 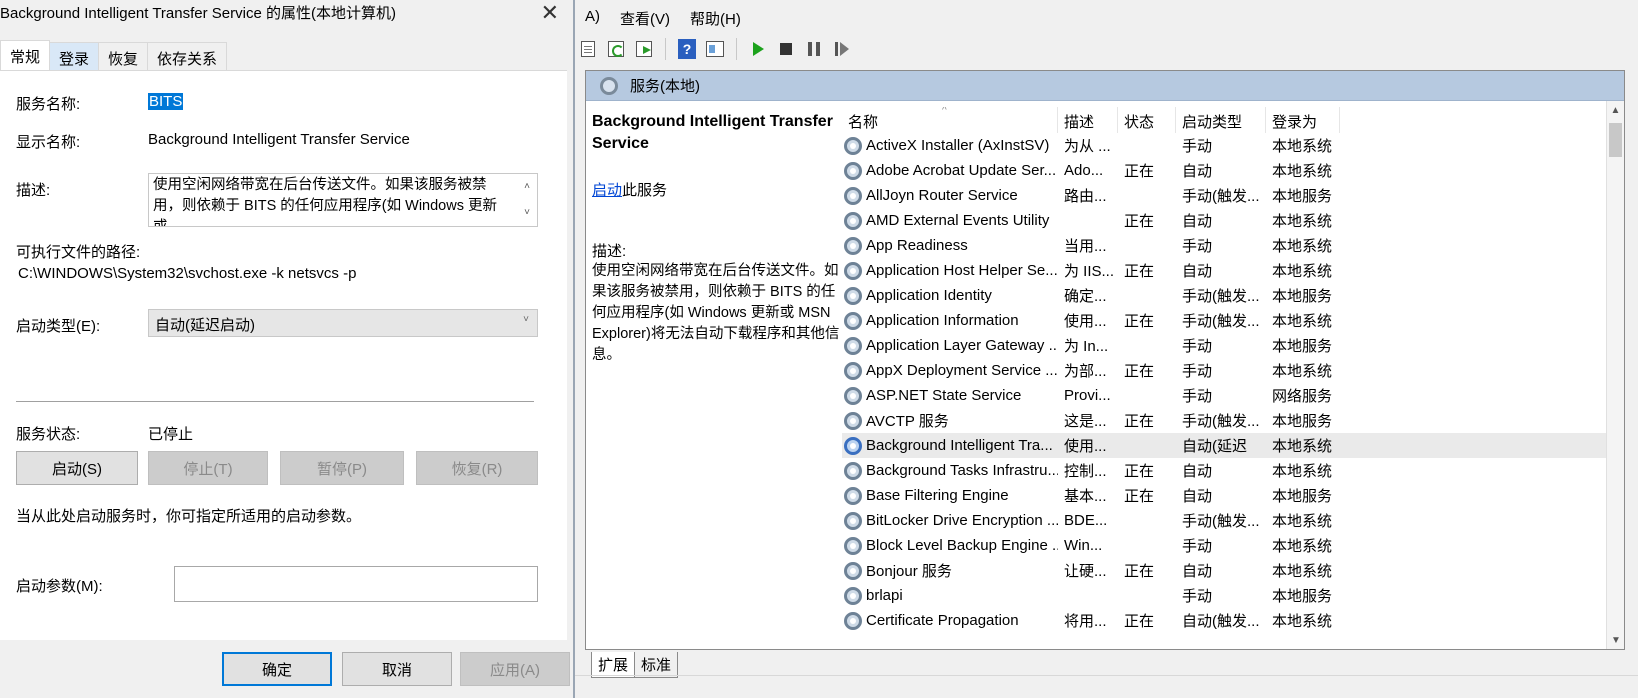 What do you see at coordinates (166, 101) in the screenshot?
I see `service-name-value: BITS` at bounding box center [166, 101].